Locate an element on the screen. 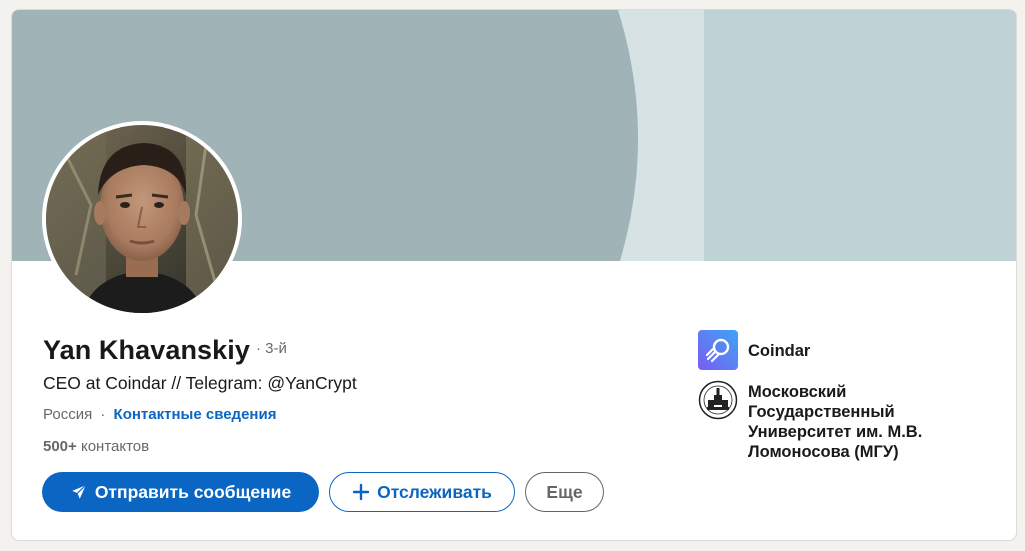  msu-logo-icon is located at coordinates (718, 400).